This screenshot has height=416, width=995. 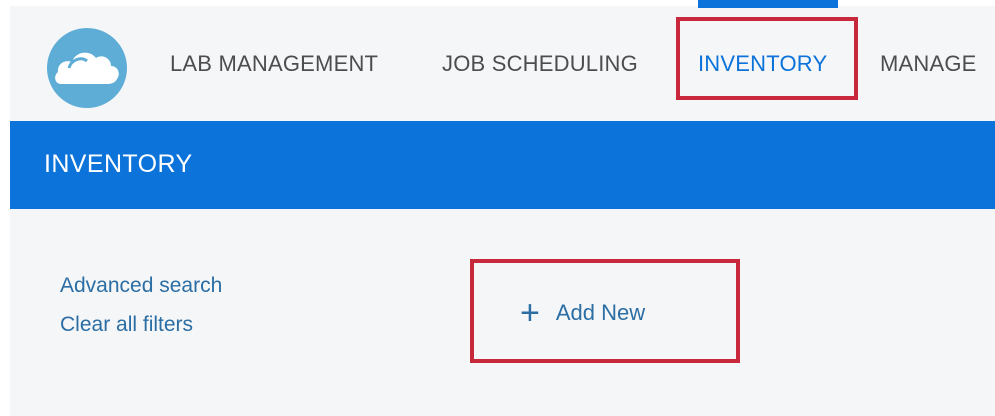 I want to click on clear-filters-link: Clear all filters, so click(x=126, y=325).